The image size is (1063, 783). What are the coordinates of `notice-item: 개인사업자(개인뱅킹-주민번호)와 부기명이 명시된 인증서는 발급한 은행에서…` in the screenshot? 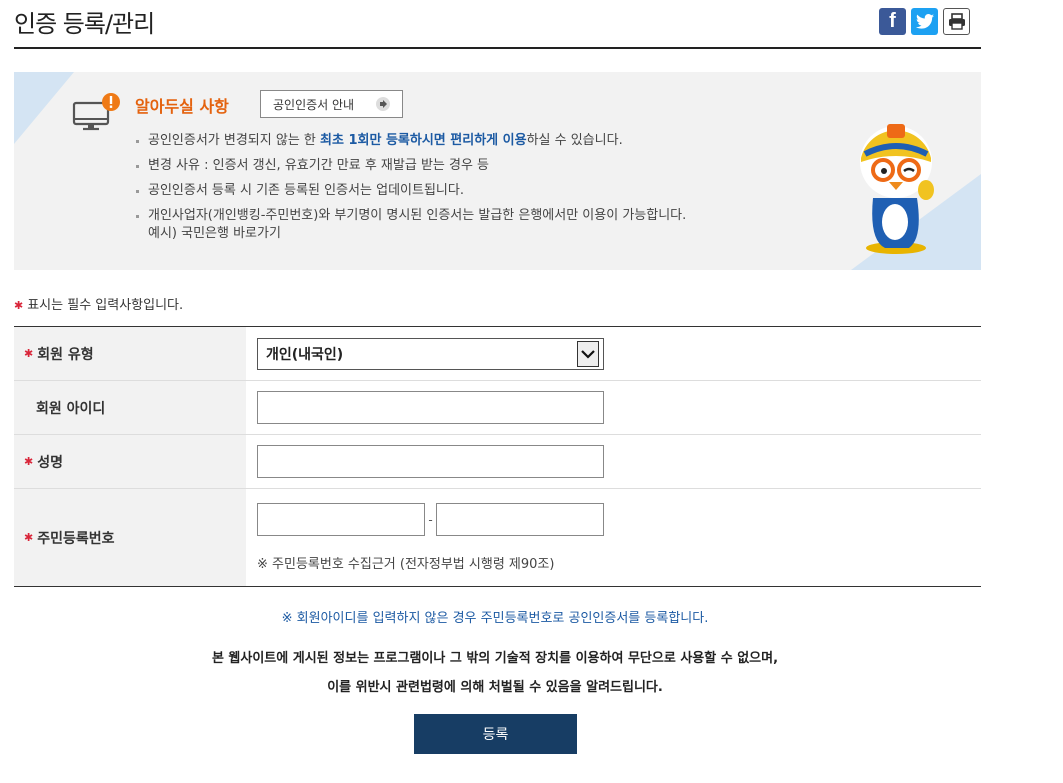 It's located at (410, 225).